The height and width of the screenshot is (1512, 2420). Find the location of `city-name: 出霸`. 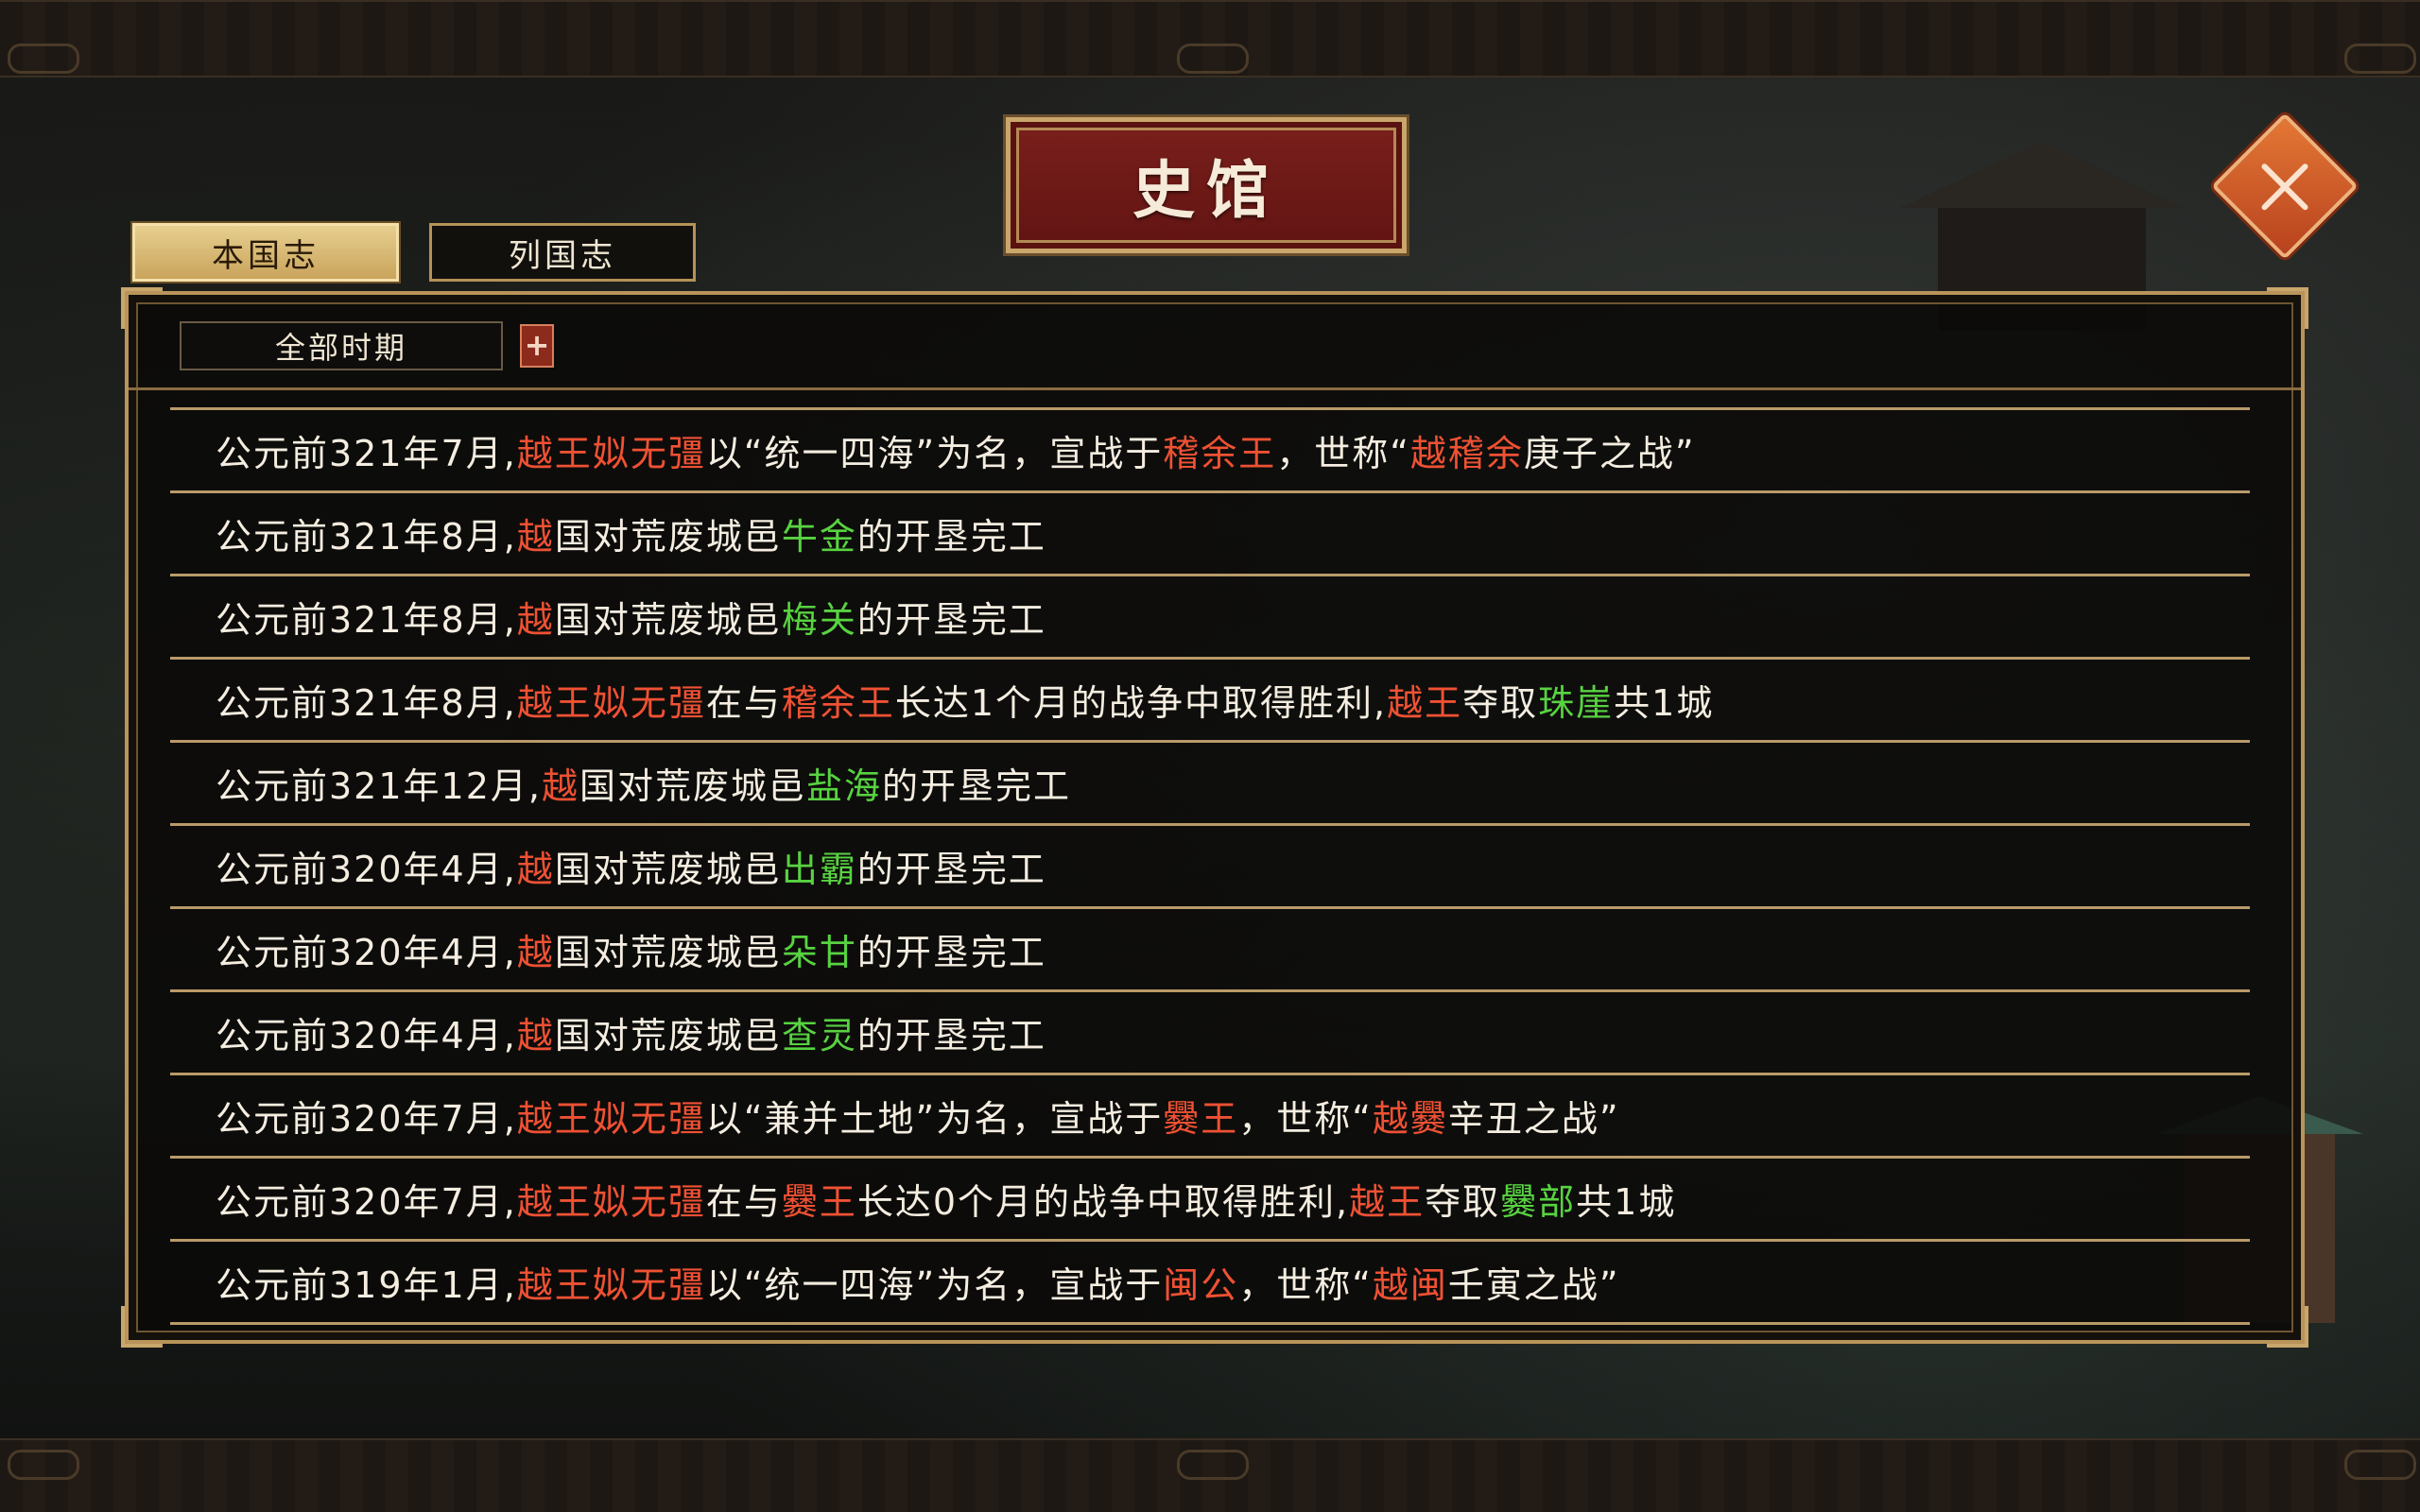

city-name: 出霸 is located at coordinates (819, 869).